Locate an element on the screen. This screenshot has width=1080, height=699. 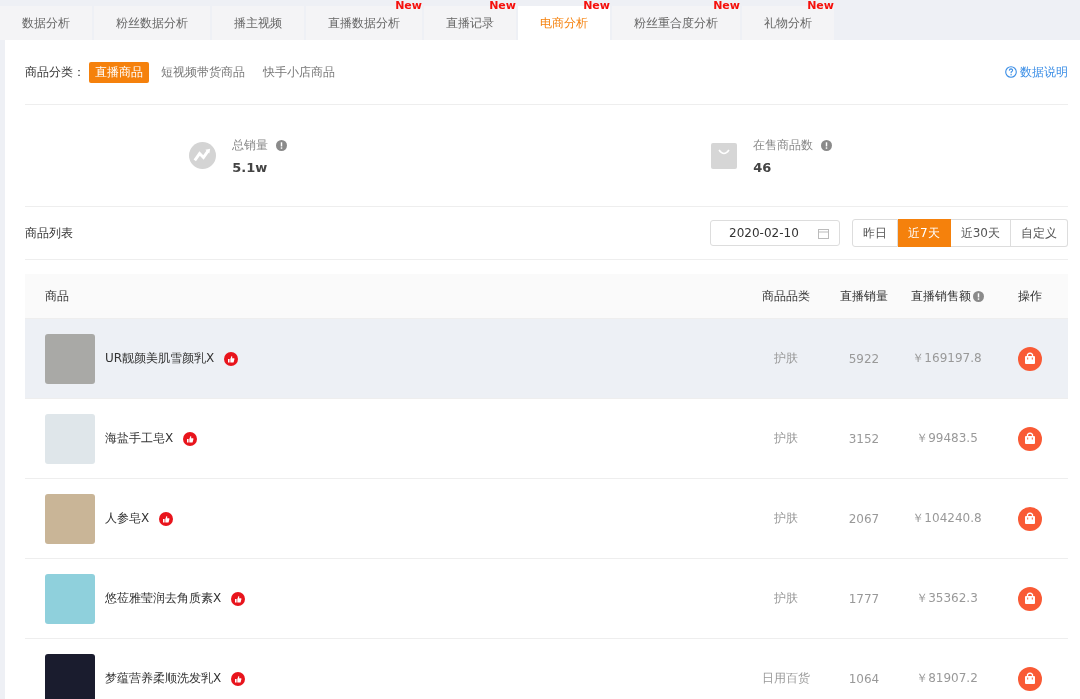
category-option: 短视频带货商品 is located at coordinates (203, 72).